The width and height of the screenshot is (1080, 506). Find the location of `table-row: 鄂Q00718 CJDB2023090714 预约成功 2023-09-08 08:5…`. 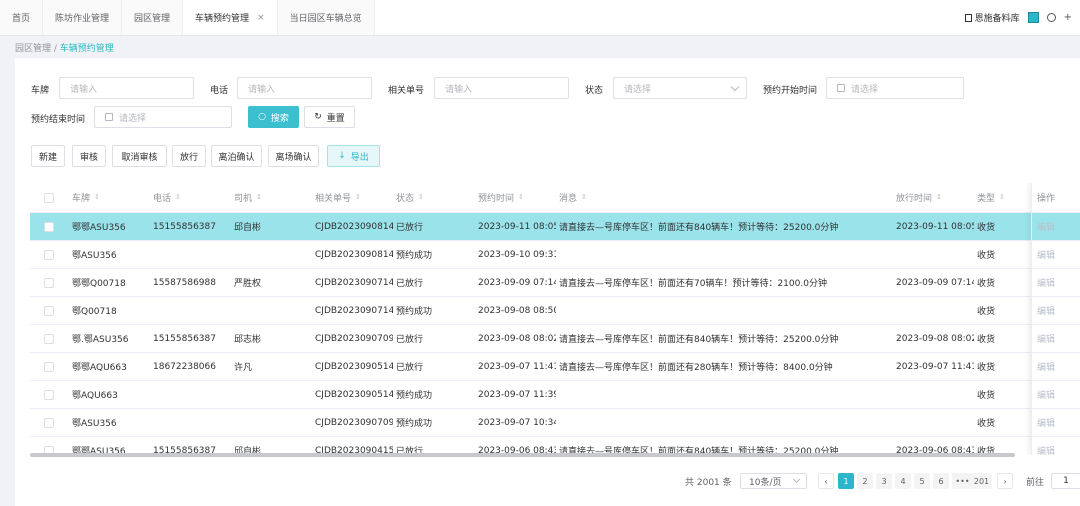

table-row: 鄂Q00718 CJDB2023090714 预约成功 2023-09-08 08:5… is located at coordinates (555, 311).